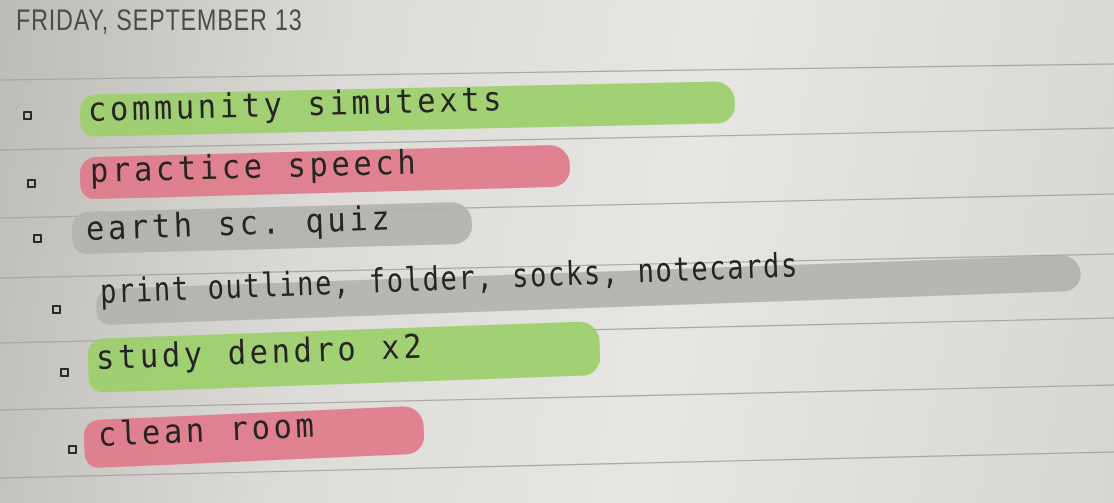 The width and height of the screenshot is (1114, 503). Describe the element at coordinates (159, 20) in the screenshot. I see `date-heading: FRIDAY, SEPTEMBER 13` at that location.